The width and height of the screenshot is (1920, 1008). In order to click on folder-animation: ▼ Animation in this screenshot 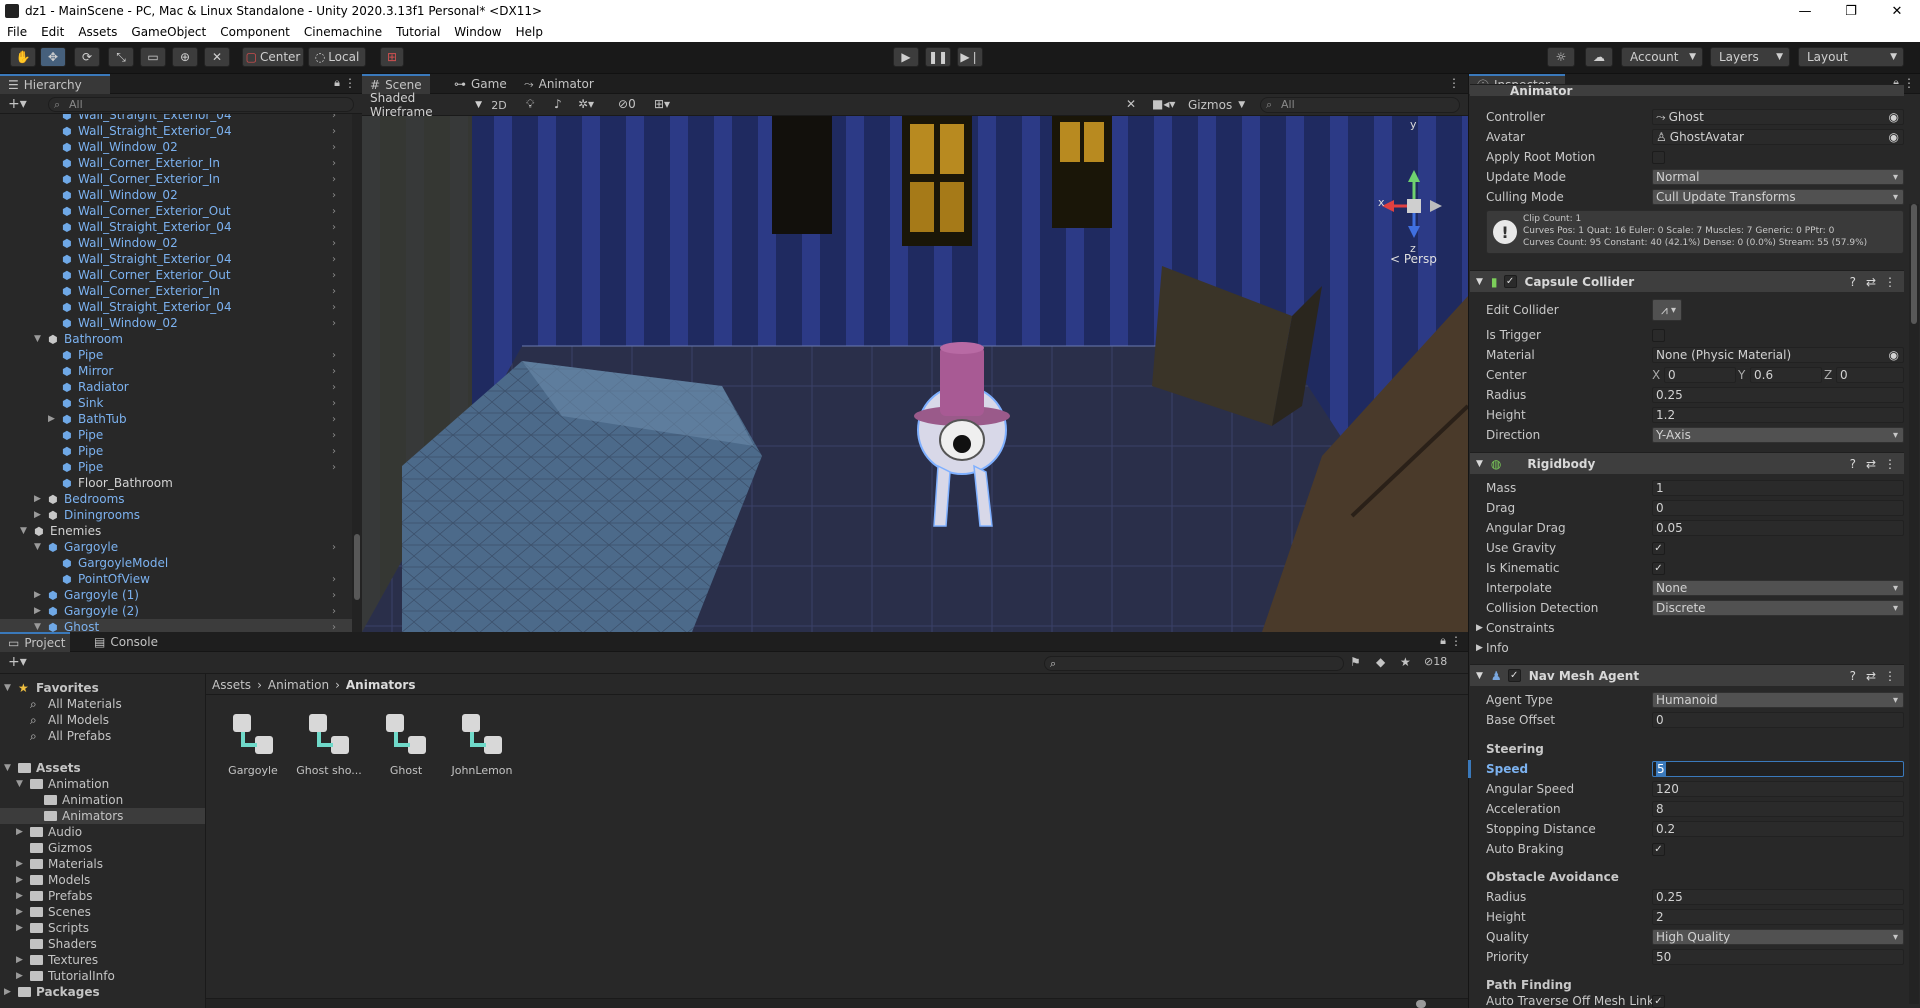, I will do `click(102, 784)`.